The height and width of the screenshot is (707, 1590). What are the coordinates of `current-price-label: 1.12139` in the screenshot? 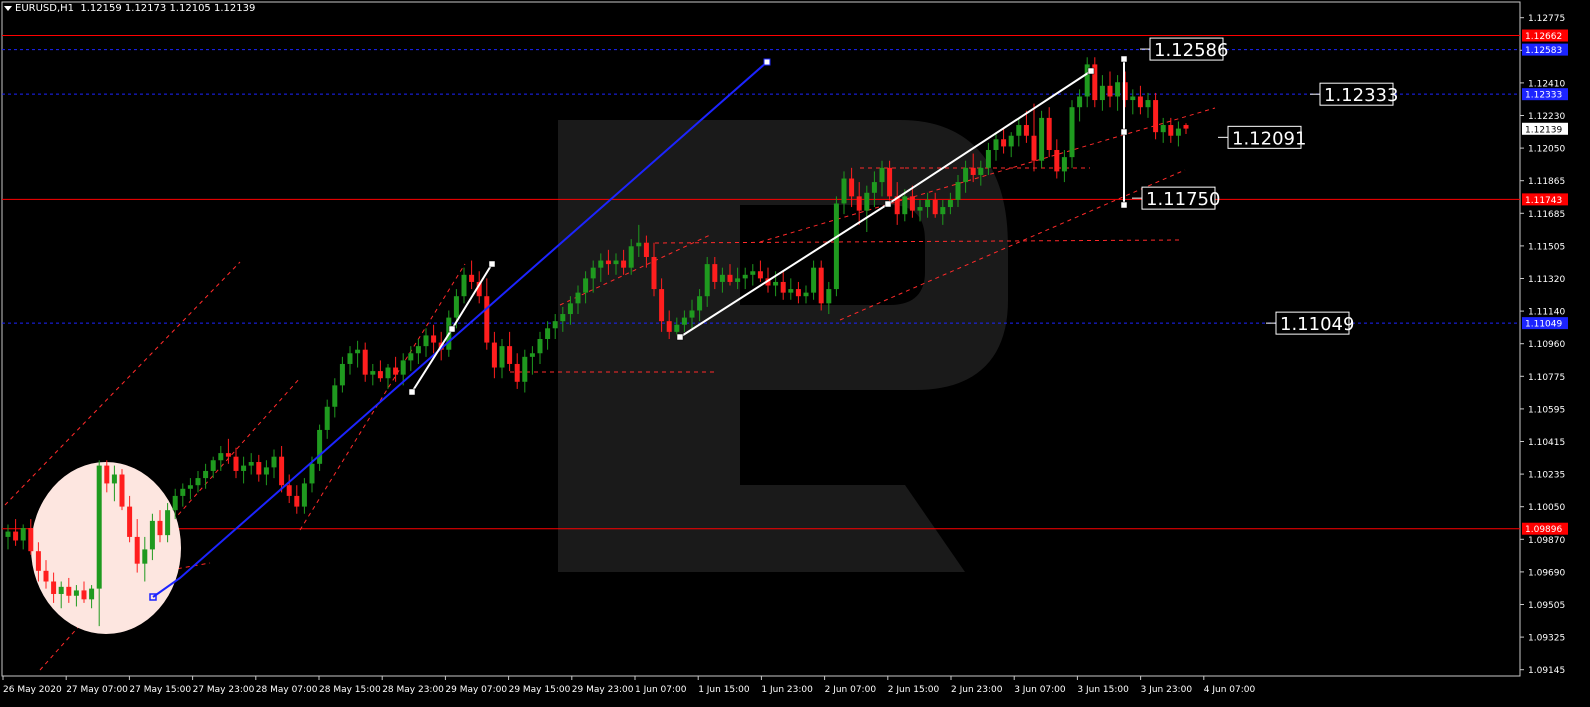 It's located at (1543, 130).